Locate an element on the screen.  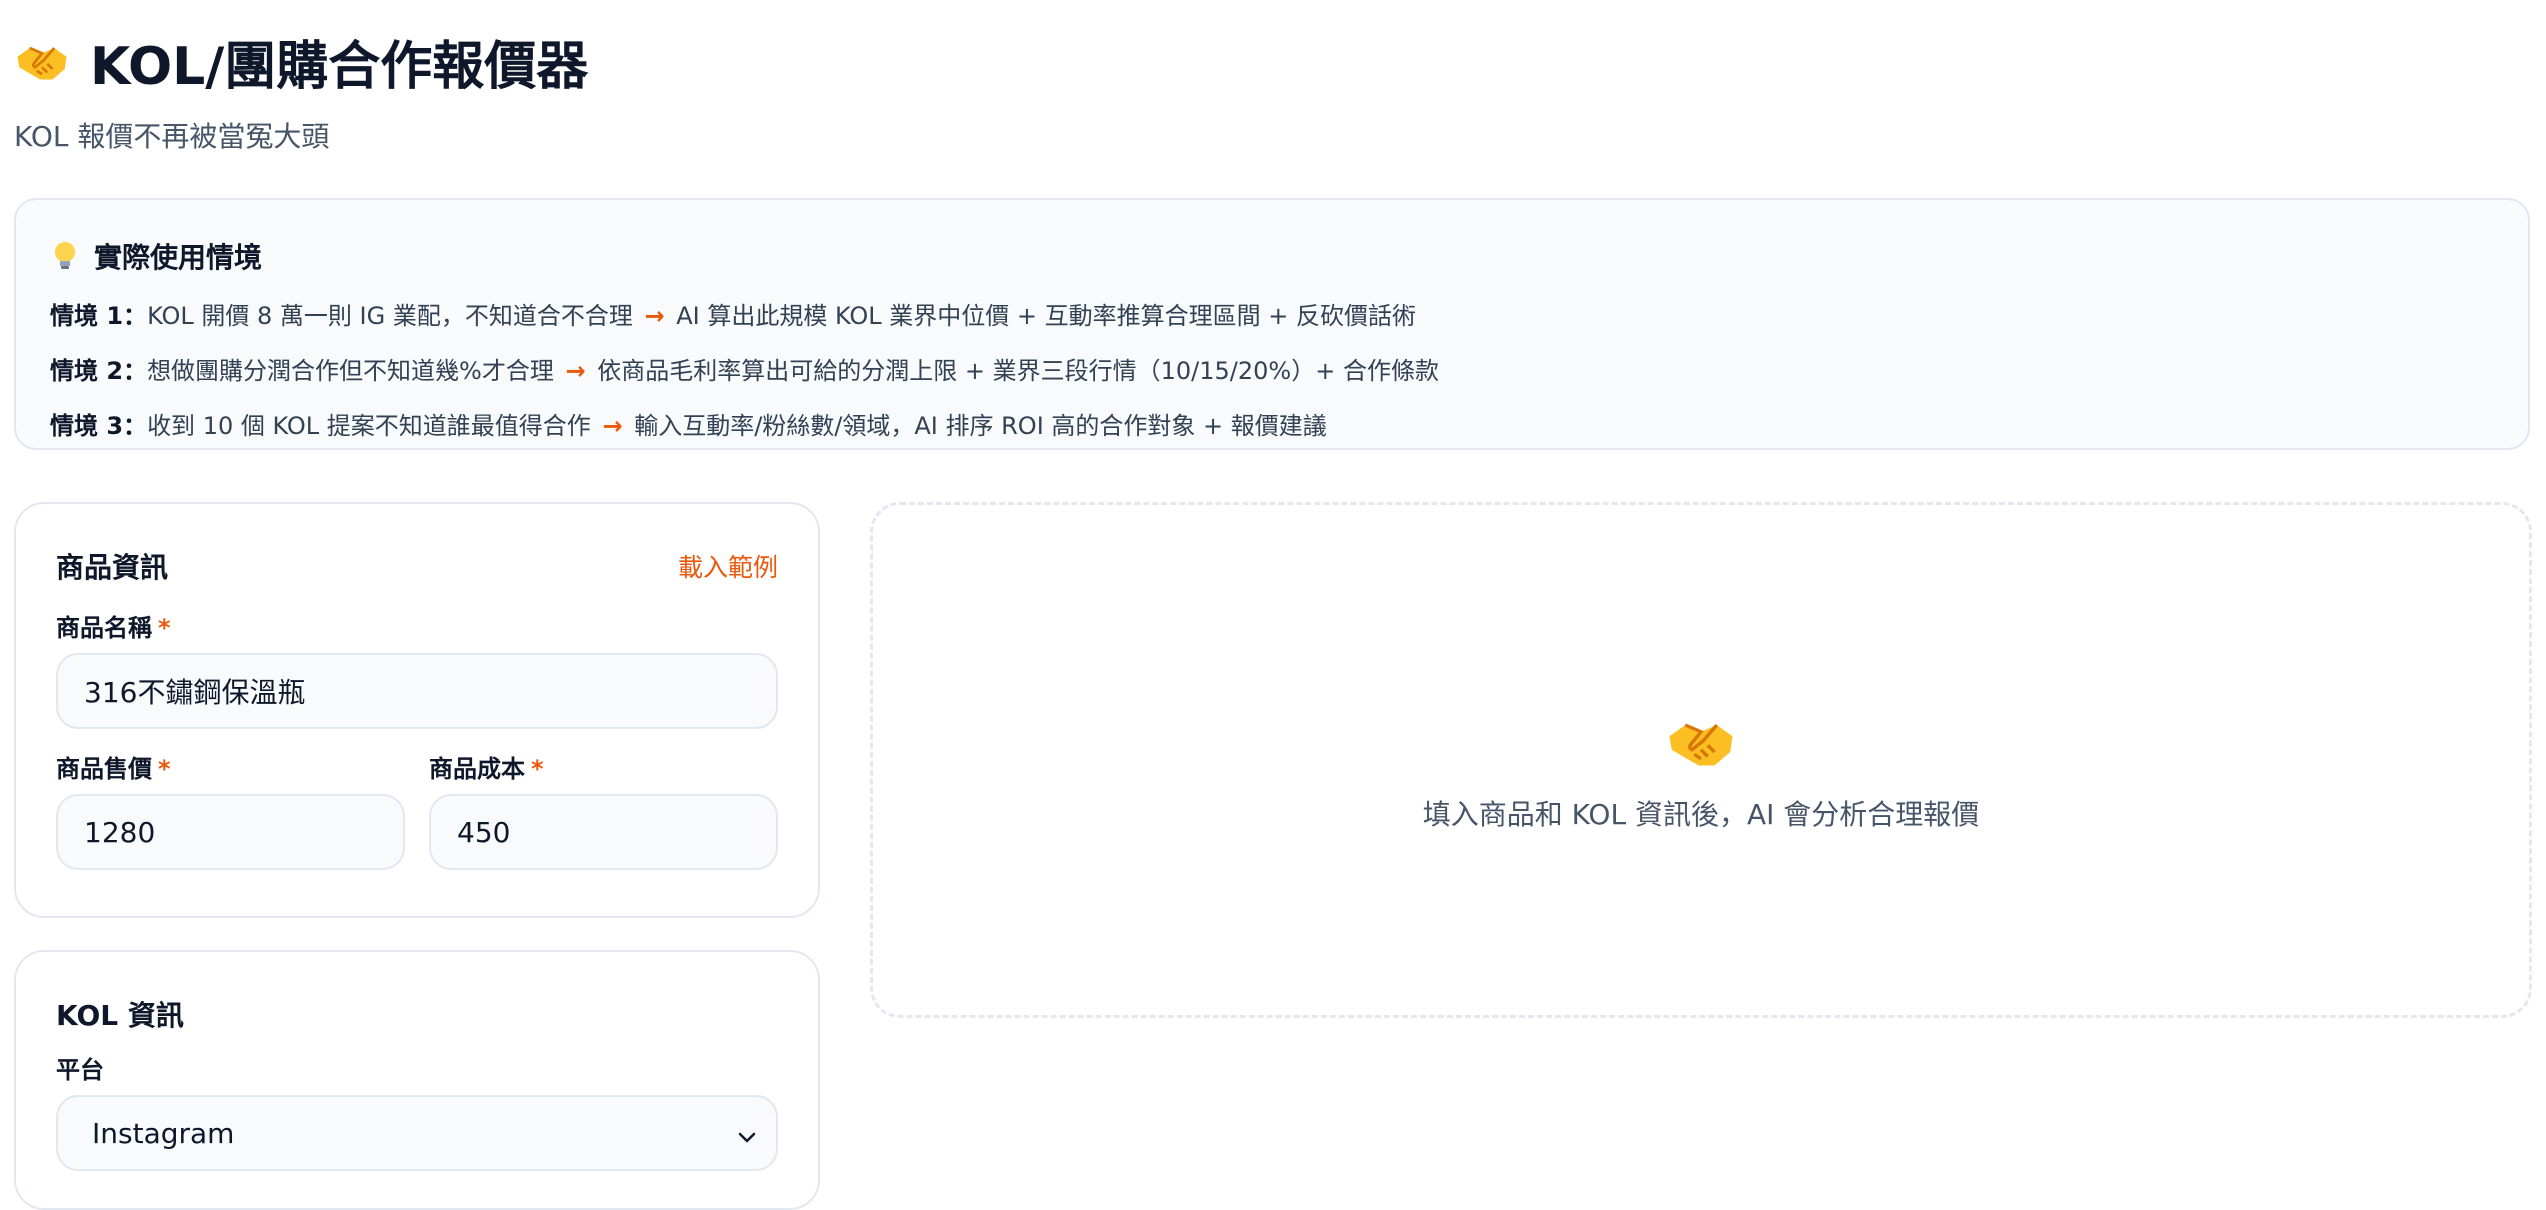
product-name-input: 316不鏽鋼保溫瓶 is located at coordinates (417, 691).